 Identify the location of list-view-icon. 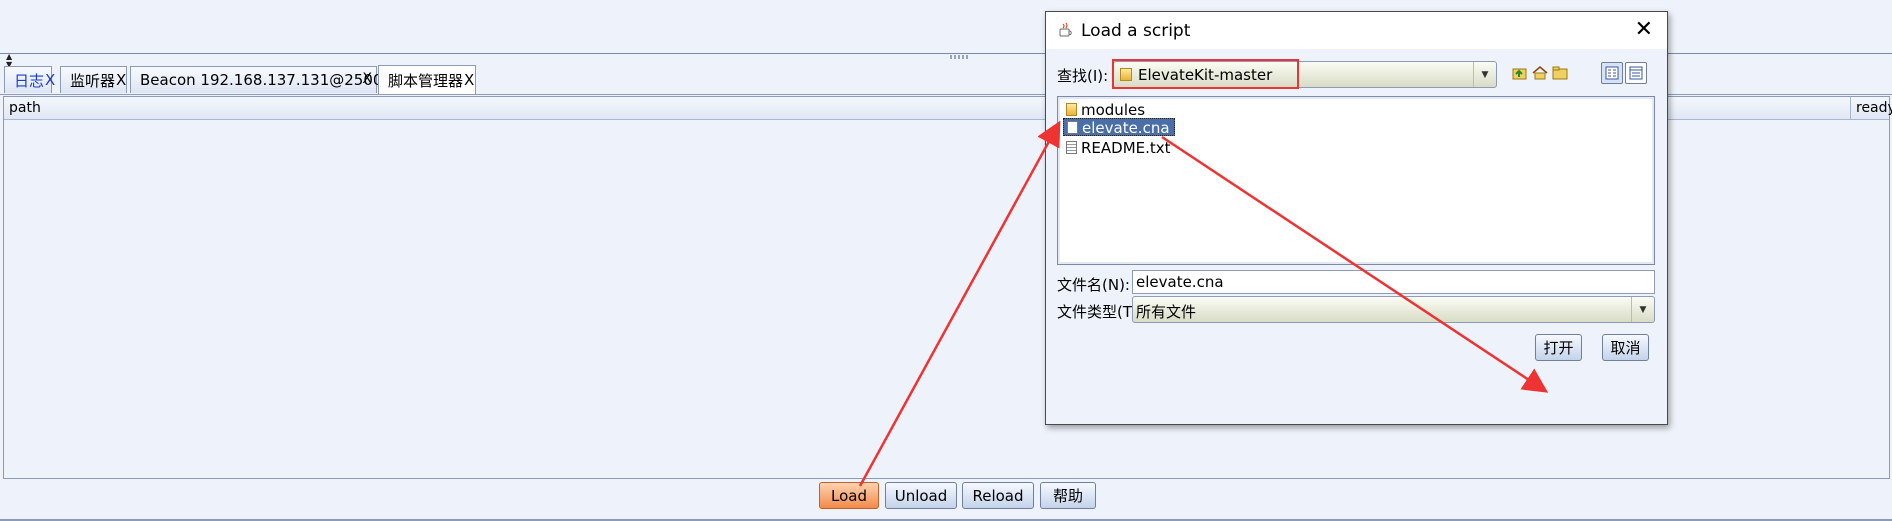
(1612, 73).